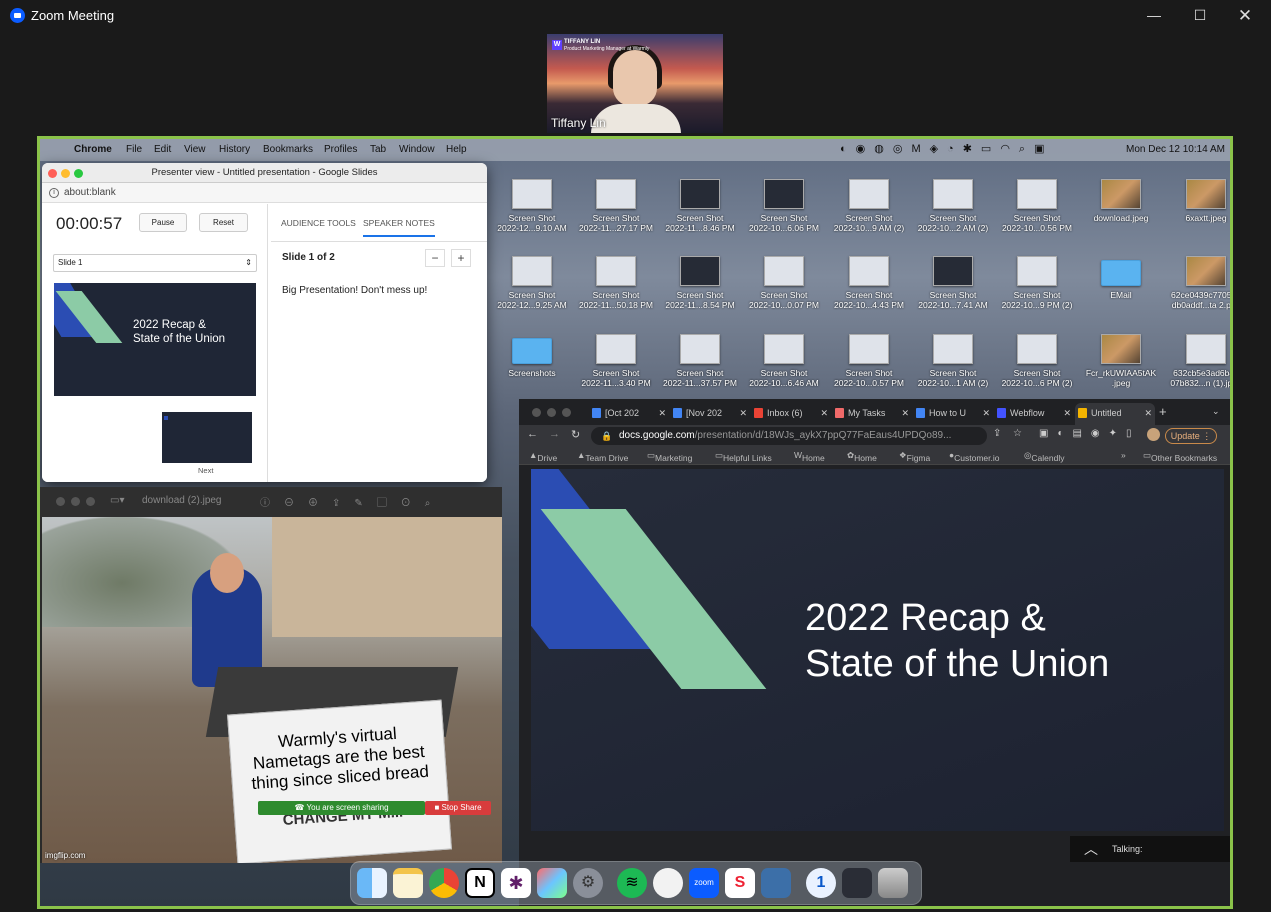 The image size is (1271, 912). What do you see at coordinates (408, 883) in the screenshot?
I see `notes-icon` at bounding box center [408, 883].